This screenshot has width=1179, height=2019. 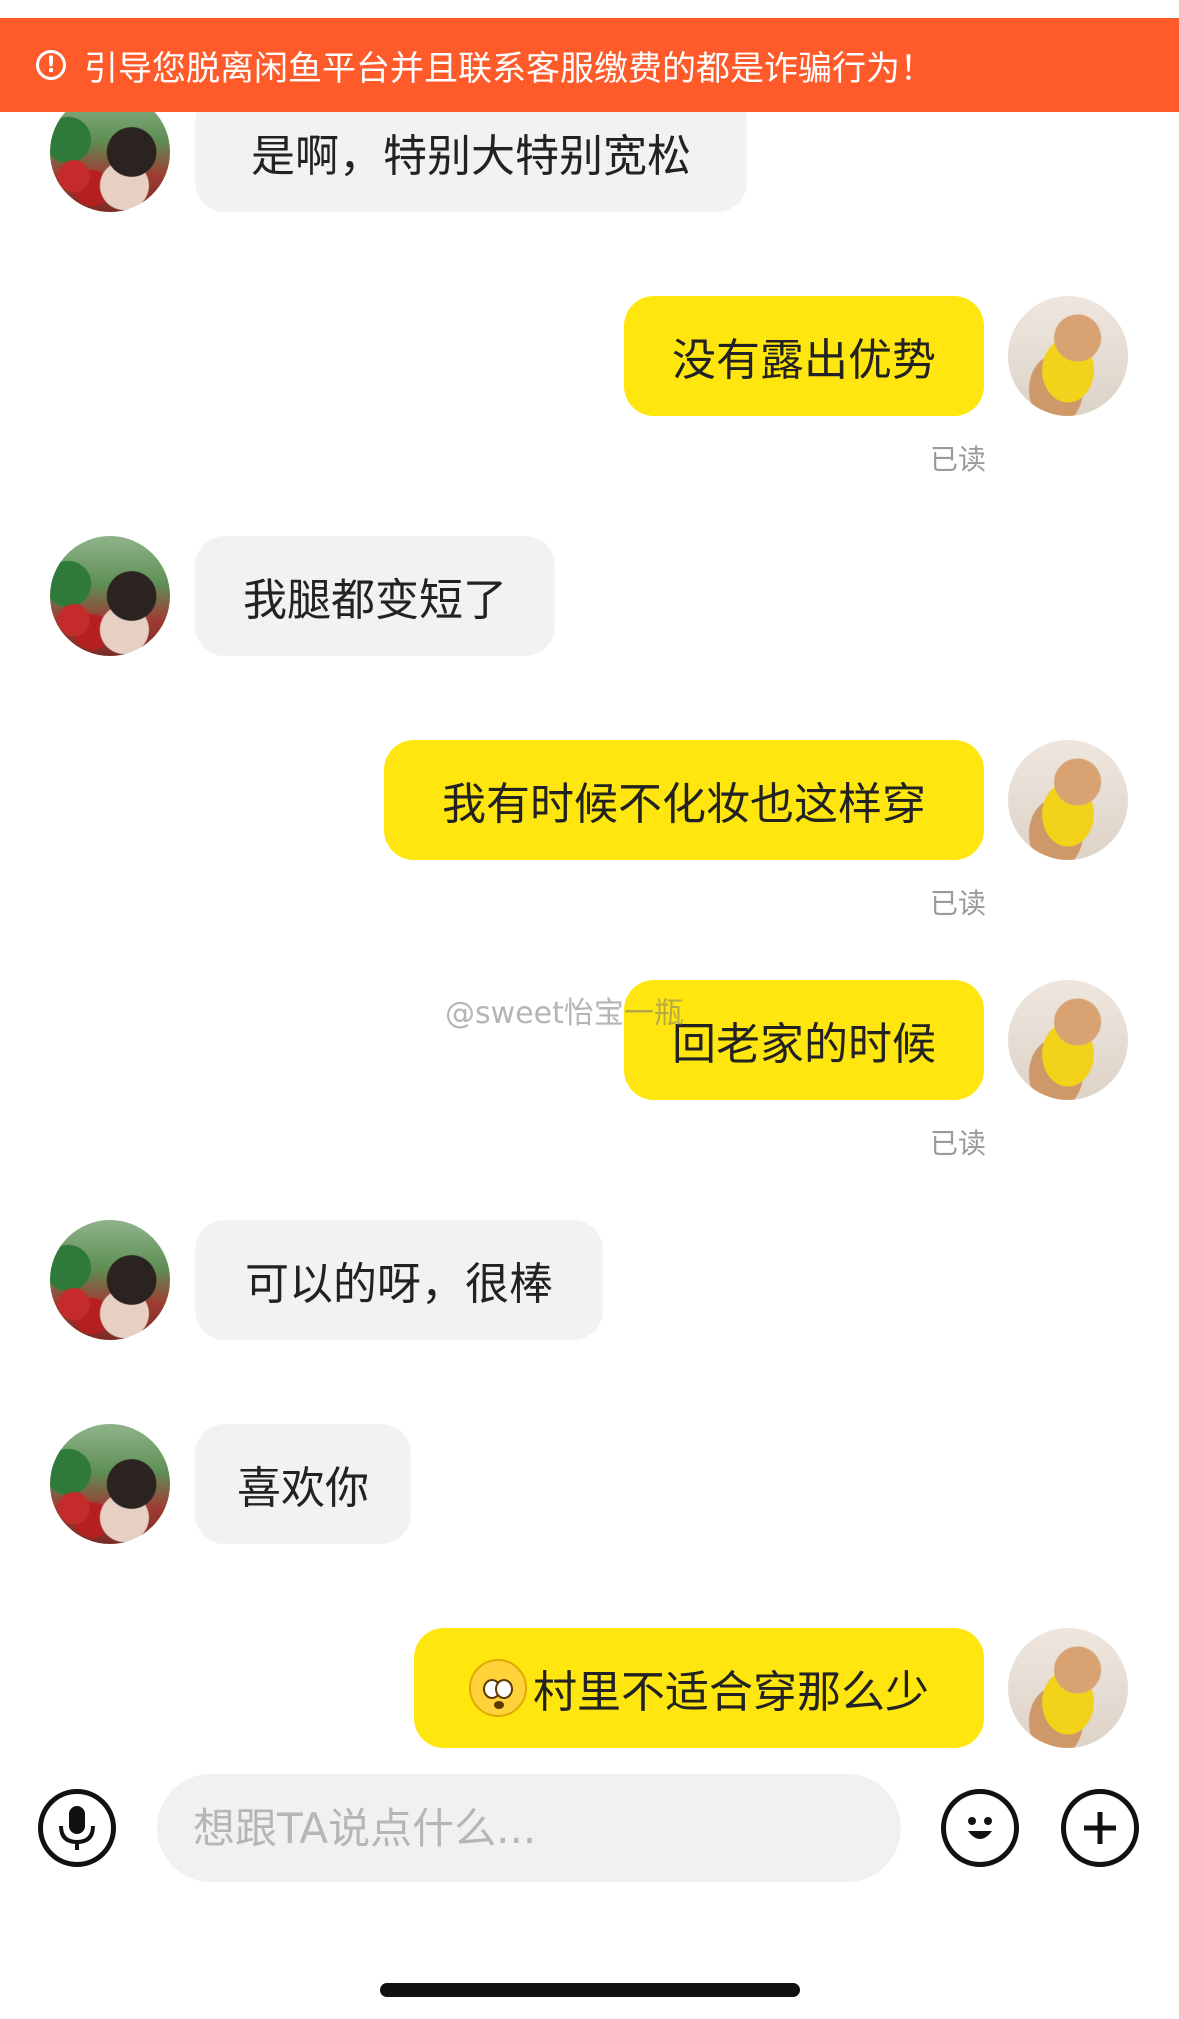 I want to click on message-text: 村里不适合穿那么少, so click(x=731, y=1692).